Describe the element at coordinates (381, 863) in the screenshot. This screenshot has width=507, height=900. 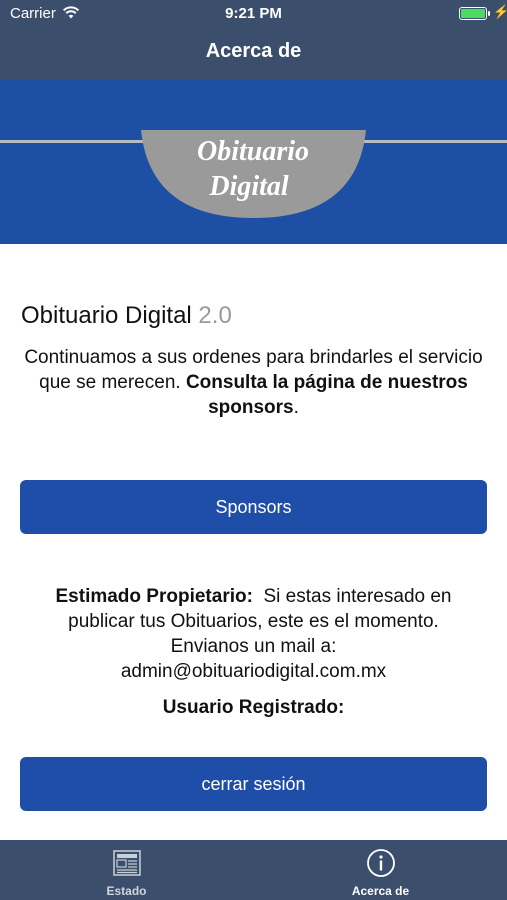
I see `info-icon` at that location.